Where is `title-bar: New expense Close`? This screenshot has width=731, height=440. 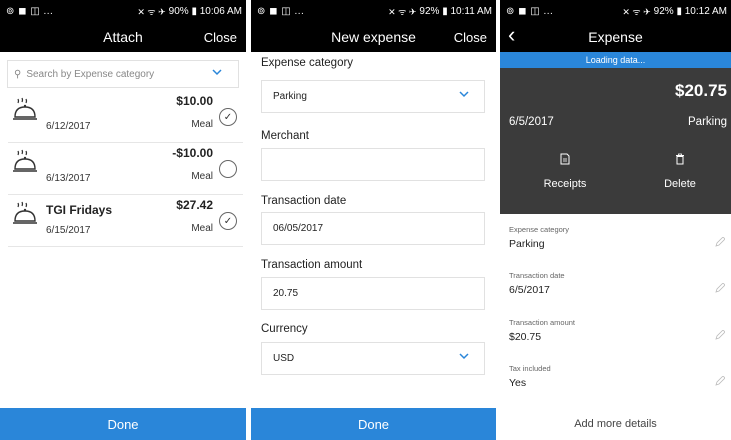
title-bar: New expense Close is located at coordinates (373, 37).